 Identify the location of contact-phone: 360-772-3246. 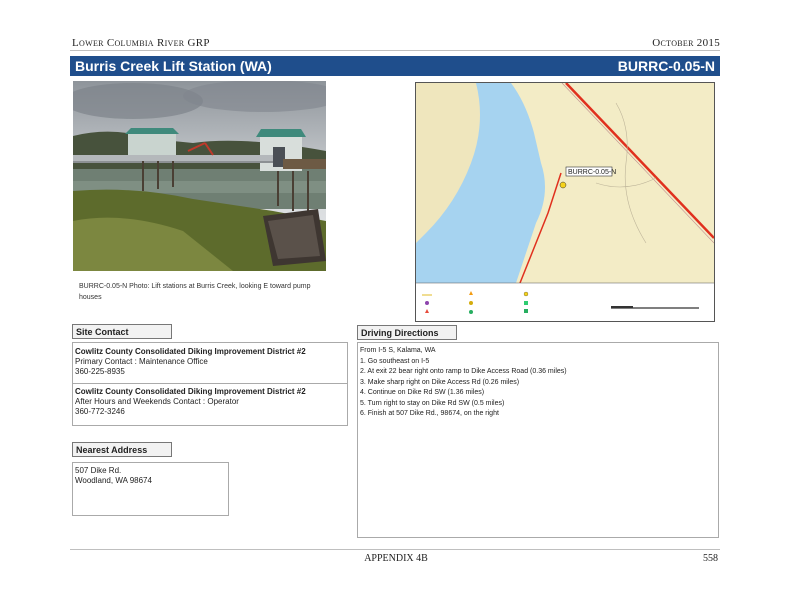
(100, 411).